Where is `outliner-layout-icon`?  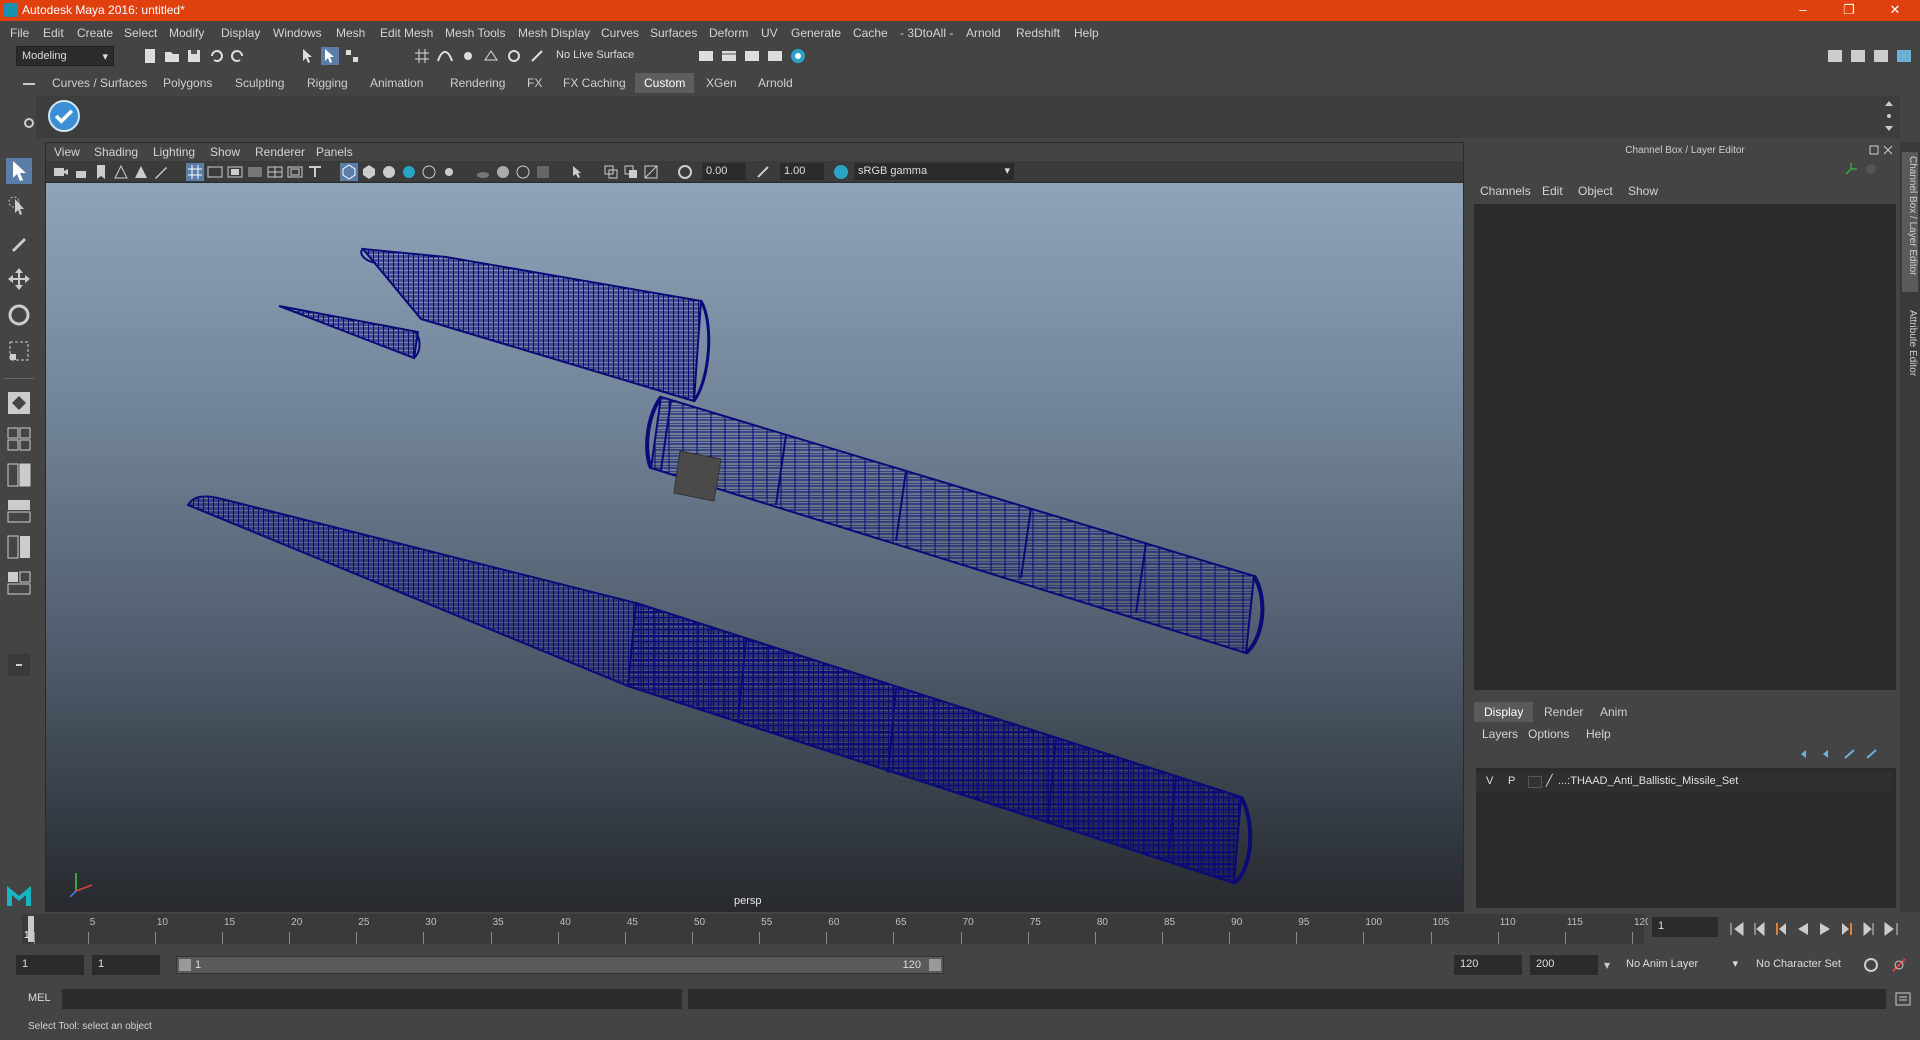
outliner-layout-icon is located at coordinates (19, 511).